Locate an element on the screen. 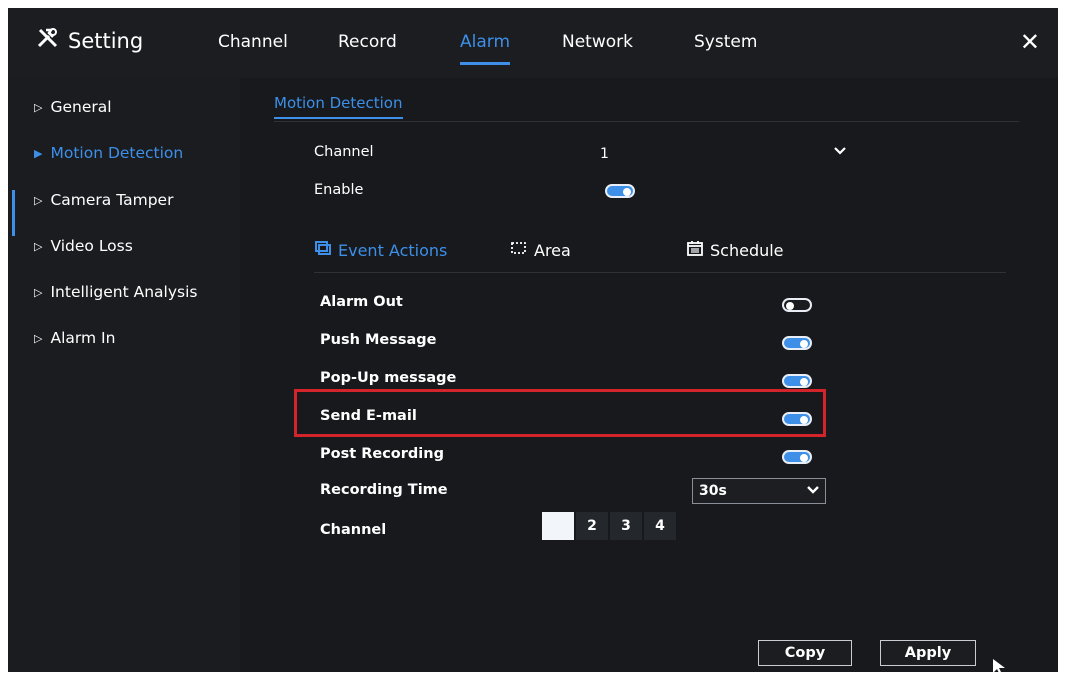 This screenshot has height=678, width=1065. channel-box-4: 4 is located at coordinates (660, 526).